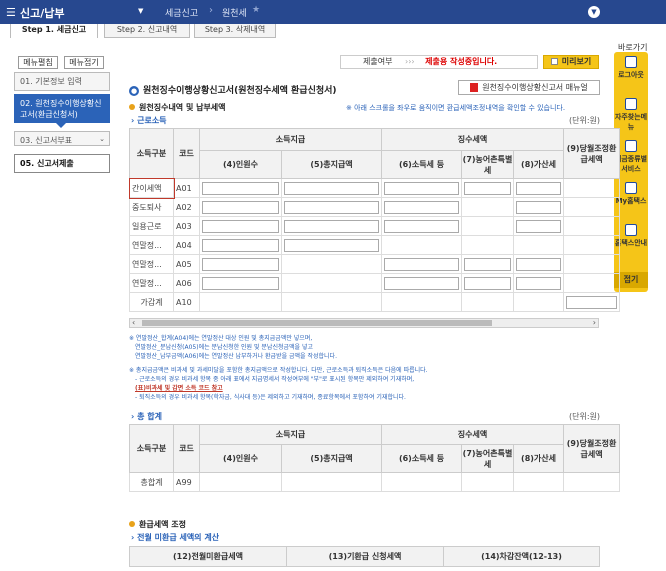  What do you see at coordinates (62, 81) in the screenshot?
I see `nav-item-basic-info: 01. 기본정보 입력` at bounding box center [62, 81].